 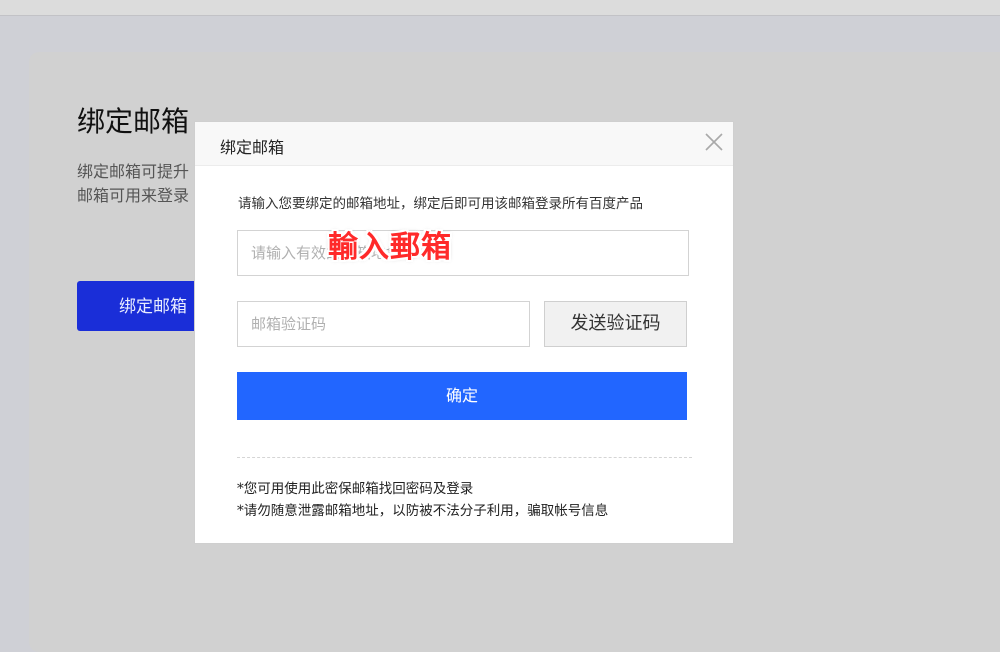 I want to click on annotation-label: 輸入郵箱, so click(x=390, y=247).